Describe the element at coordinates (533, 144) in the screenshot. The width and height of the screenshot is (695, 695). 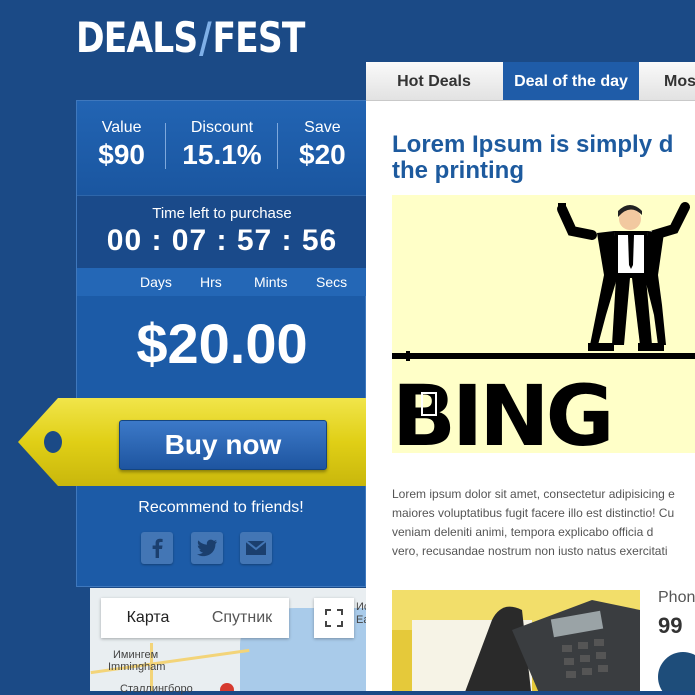
I see `heading-line-1: Lorem Ipsum is simply d` at that location.